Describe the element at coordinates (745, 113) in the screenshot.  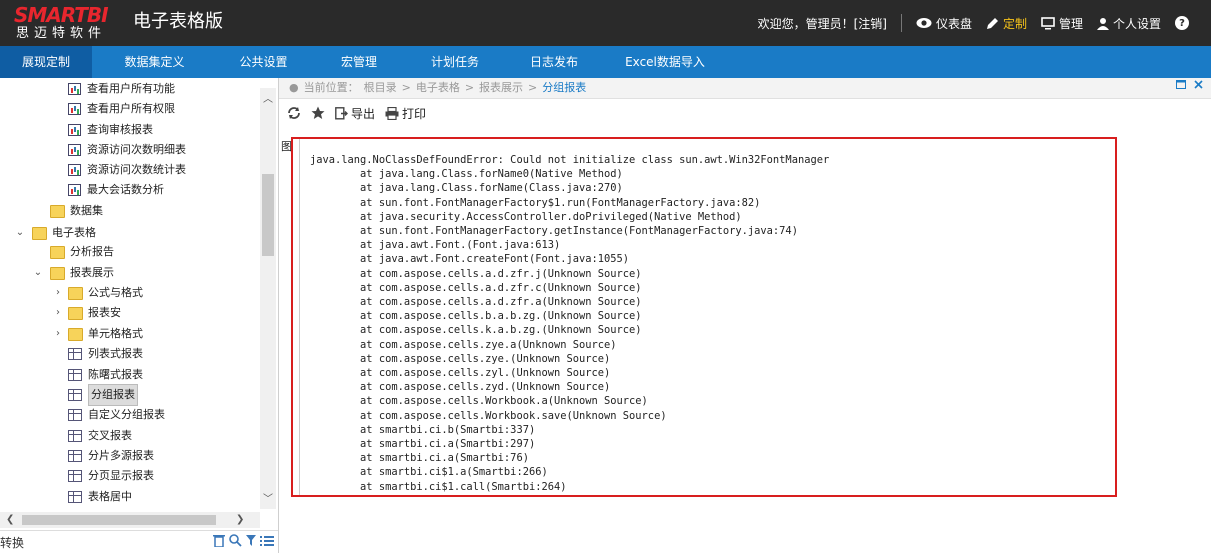
I see `report-toolbar: 导出 打印` at that location.